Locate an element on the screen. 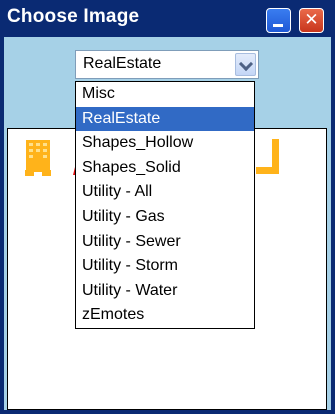 The width and height of the screenshot is (335, 414). select-arrow-button is located at coordinates (245, 64).